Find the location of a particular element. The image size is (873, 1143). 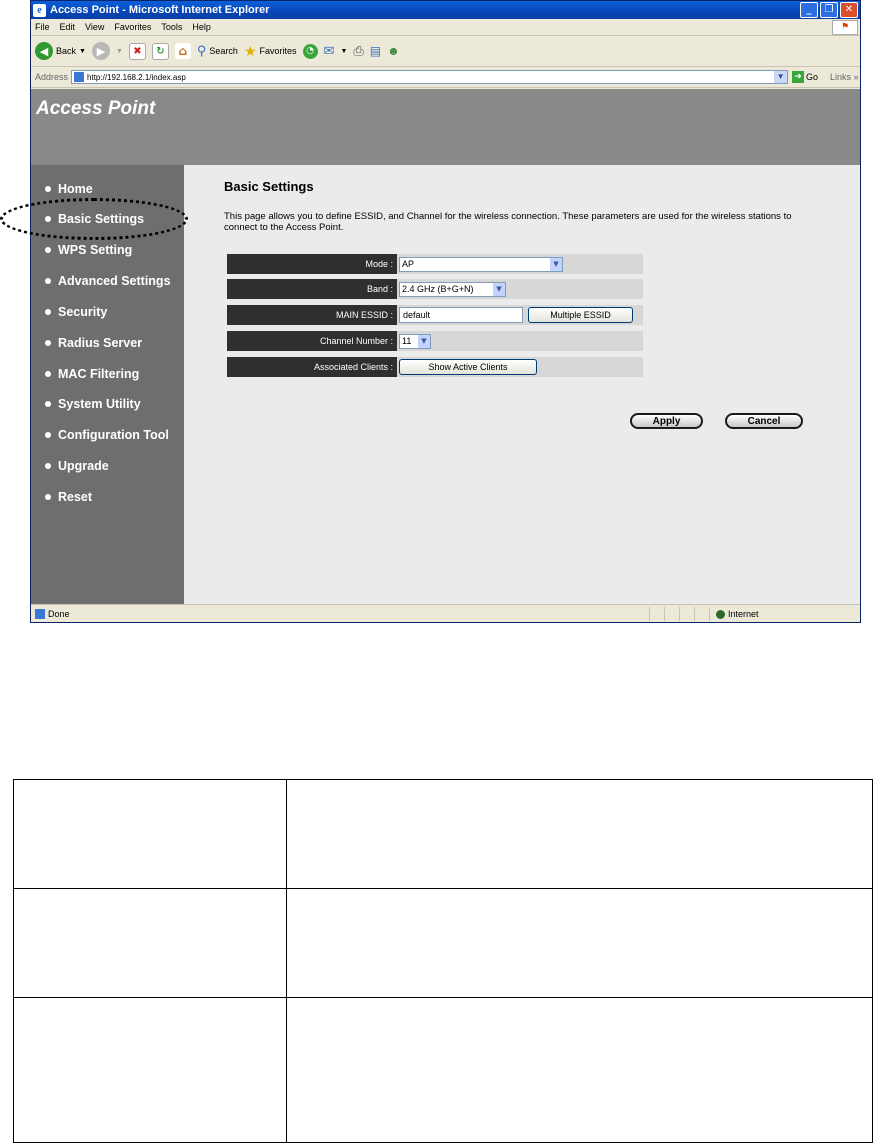

channel-selected-value: 11 is located at coordinates (407, 341).